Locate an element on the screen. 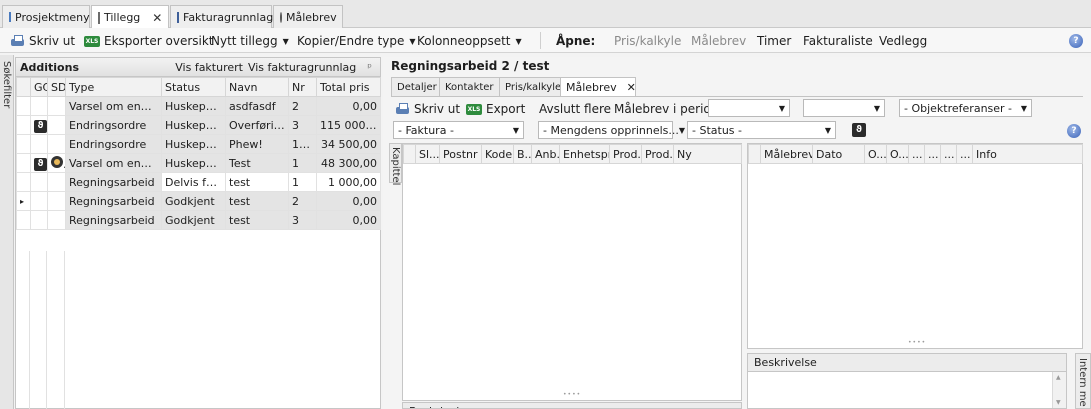  column-header-gc: GC is located at coordinates (39, 87).